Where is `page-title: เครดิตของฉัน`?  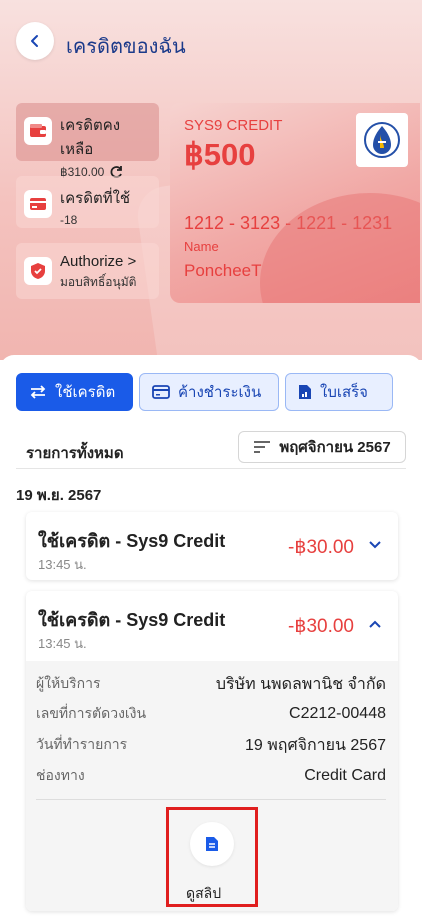 page-title: เครดิตของฉัน is located at coordinates (126, 47).